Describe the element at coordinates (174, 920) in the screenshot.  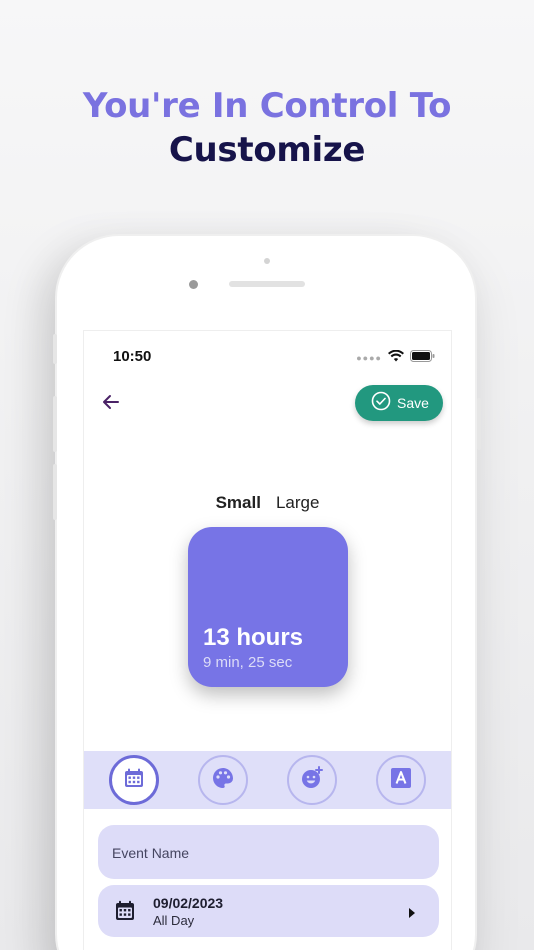
I see `event-date-detail: All Day` at that location.